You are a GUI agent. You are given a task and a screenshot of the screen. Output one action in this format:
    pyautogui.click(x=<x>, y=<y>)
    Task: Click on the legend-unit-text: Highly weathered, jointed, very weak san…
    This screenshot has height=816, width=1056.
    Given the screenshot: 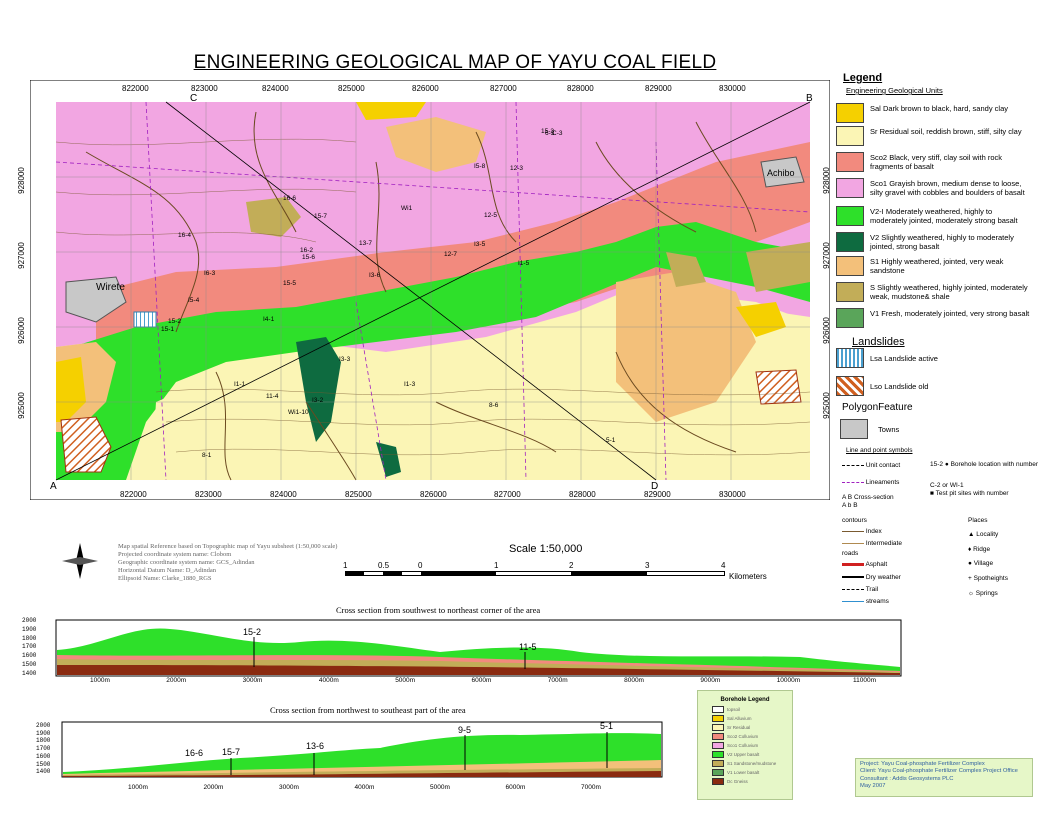 What is the action you would take?
    pyautogui.click(x=937, y=266)
    